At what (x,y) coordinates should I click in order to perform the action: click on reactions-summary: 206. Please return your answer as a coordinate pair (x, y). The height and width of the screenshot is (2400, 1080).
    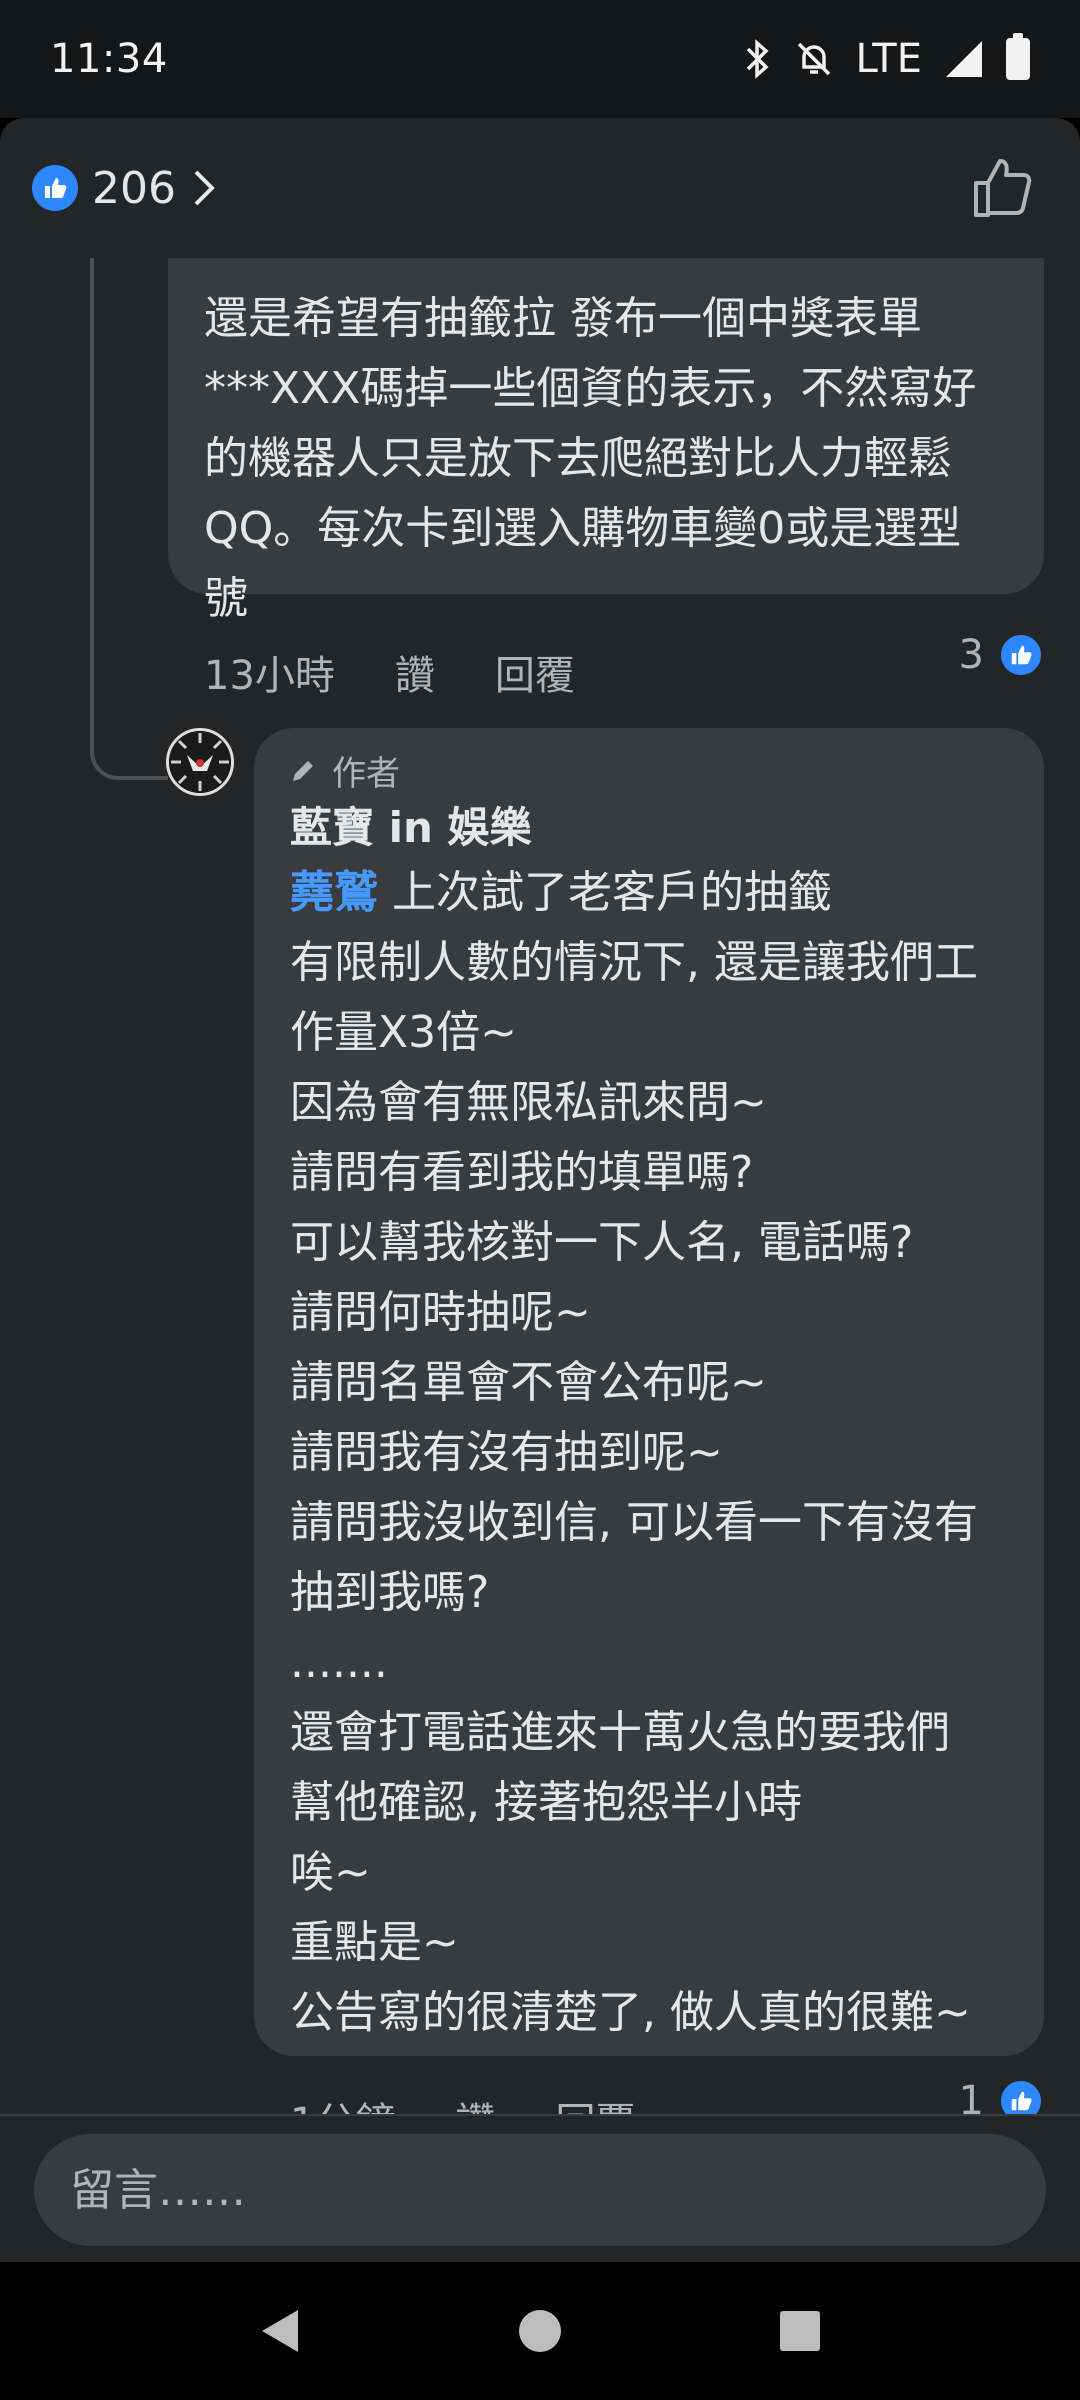
    Looking at the image, I should click on (126, 188).